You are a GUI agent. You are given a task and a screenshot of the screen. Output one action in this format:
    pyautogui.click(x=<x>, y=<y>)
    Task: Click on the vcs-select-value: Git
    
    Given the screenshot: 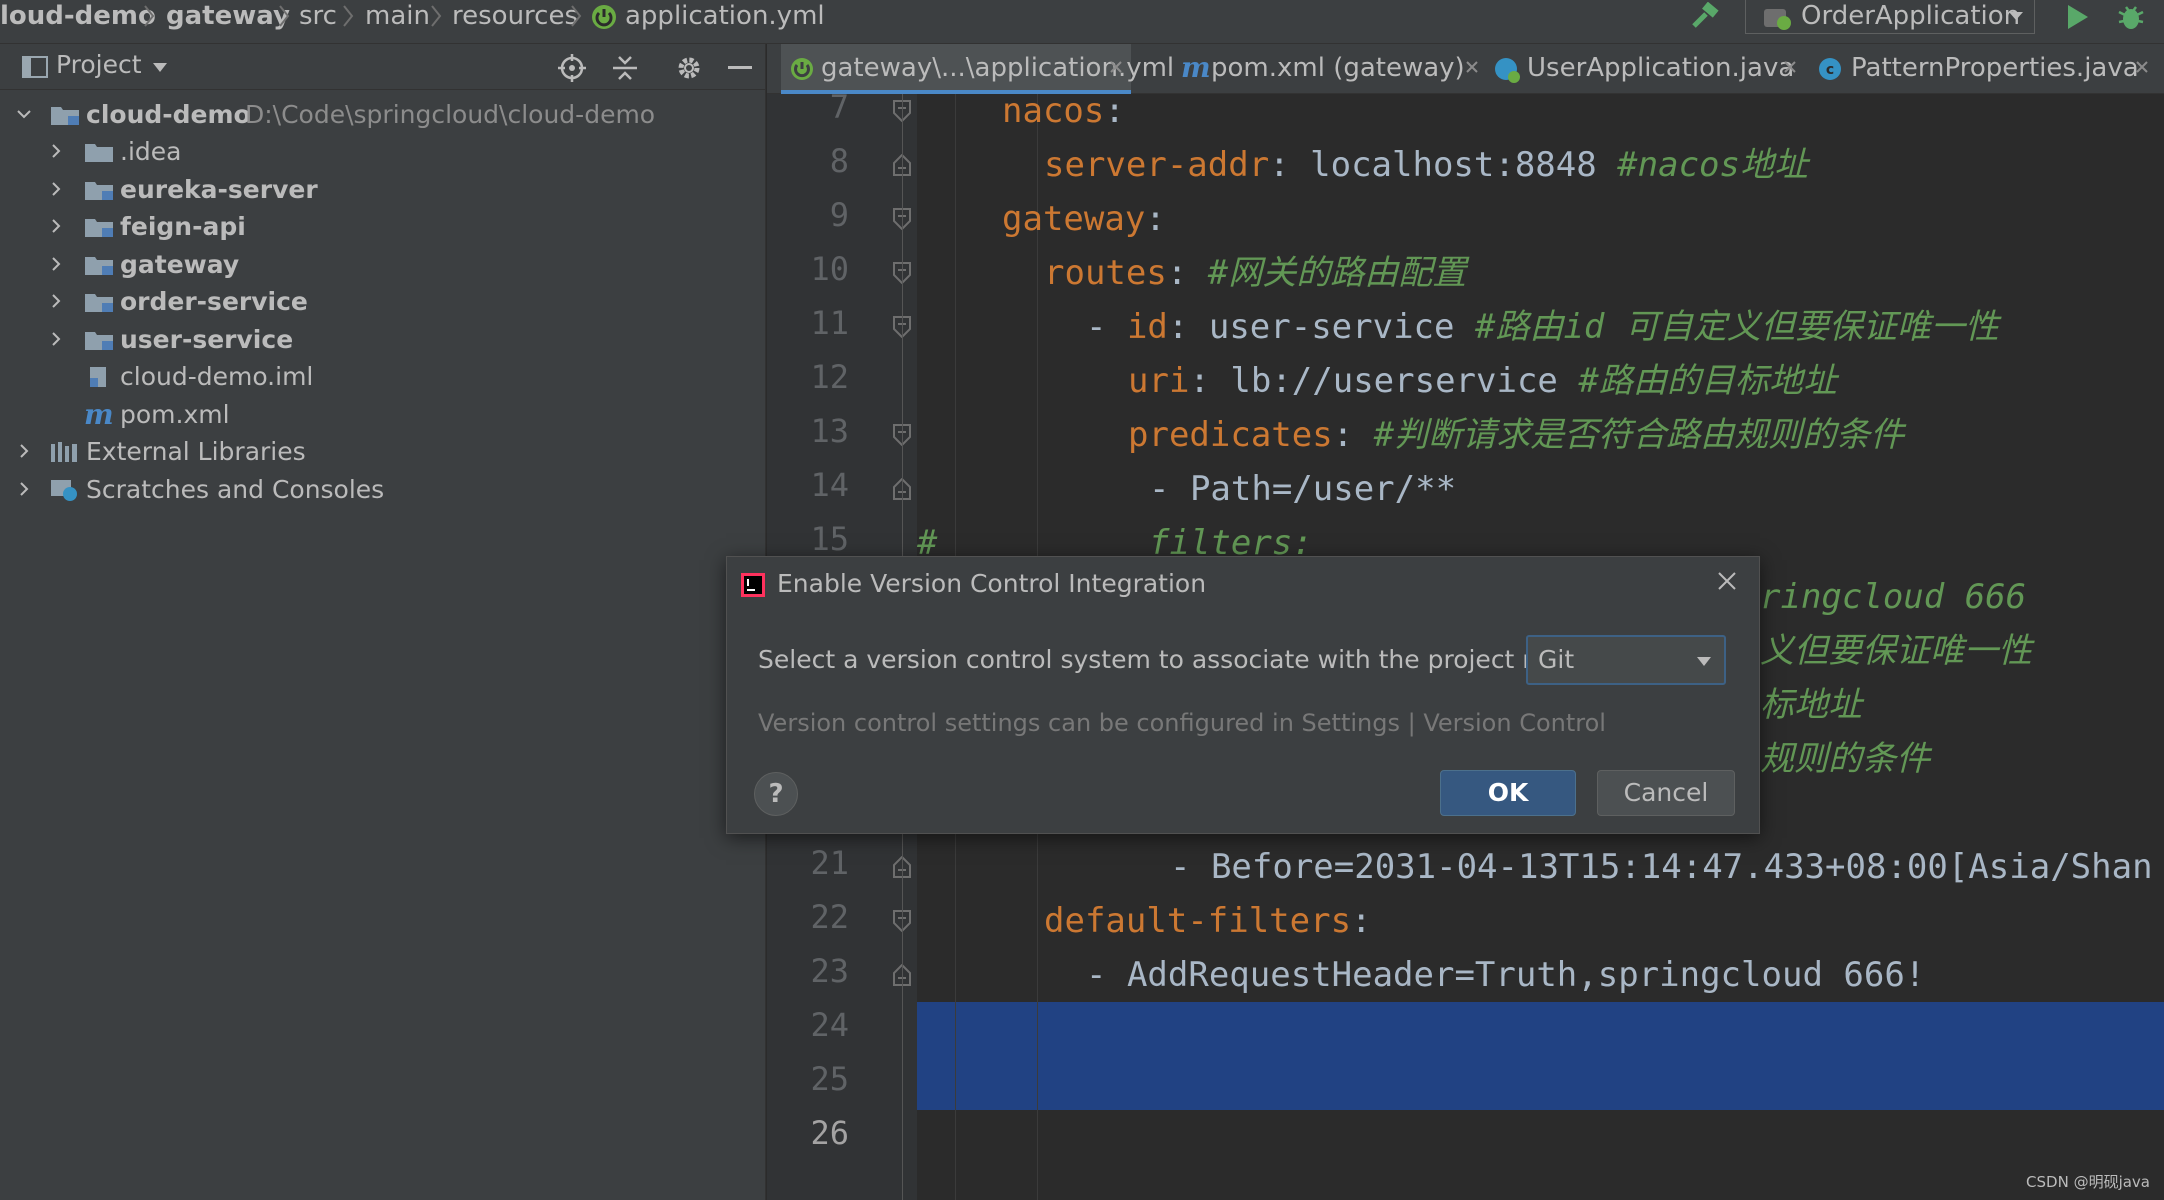 What is the action you would take?
    pyautogui.click(x=1556, y=659)
    